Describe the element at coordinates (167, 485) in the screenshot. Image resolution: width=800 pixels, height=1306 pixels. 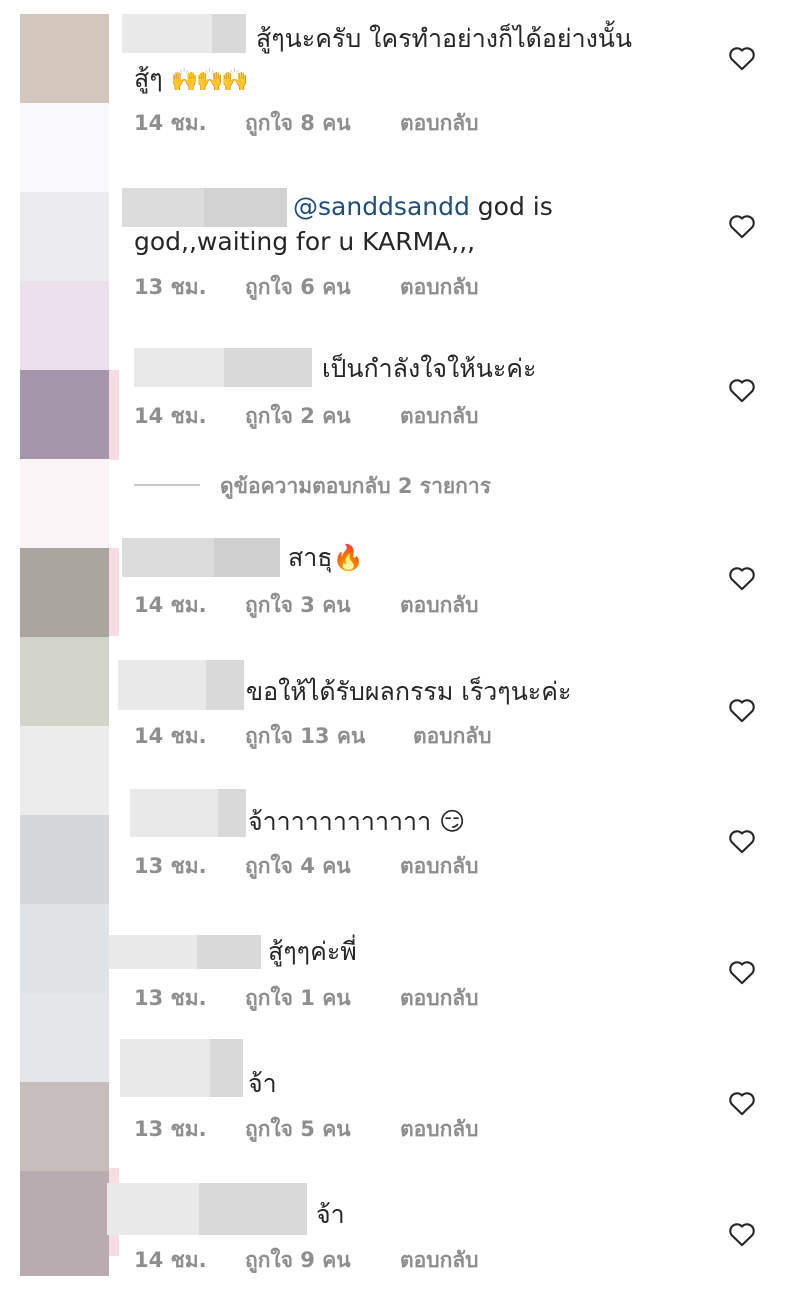
I see `divider` at that location.